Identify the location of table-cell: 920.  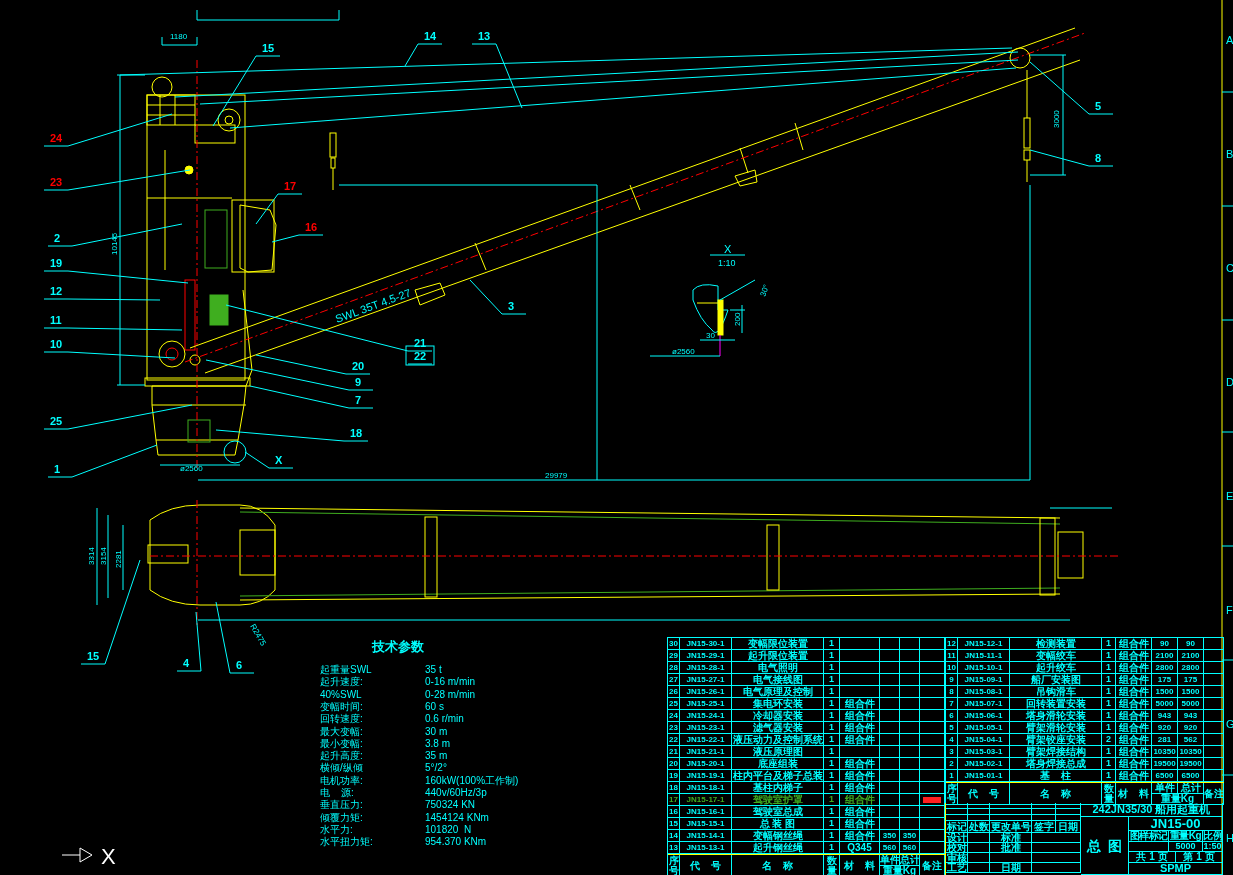
(1191, 728).